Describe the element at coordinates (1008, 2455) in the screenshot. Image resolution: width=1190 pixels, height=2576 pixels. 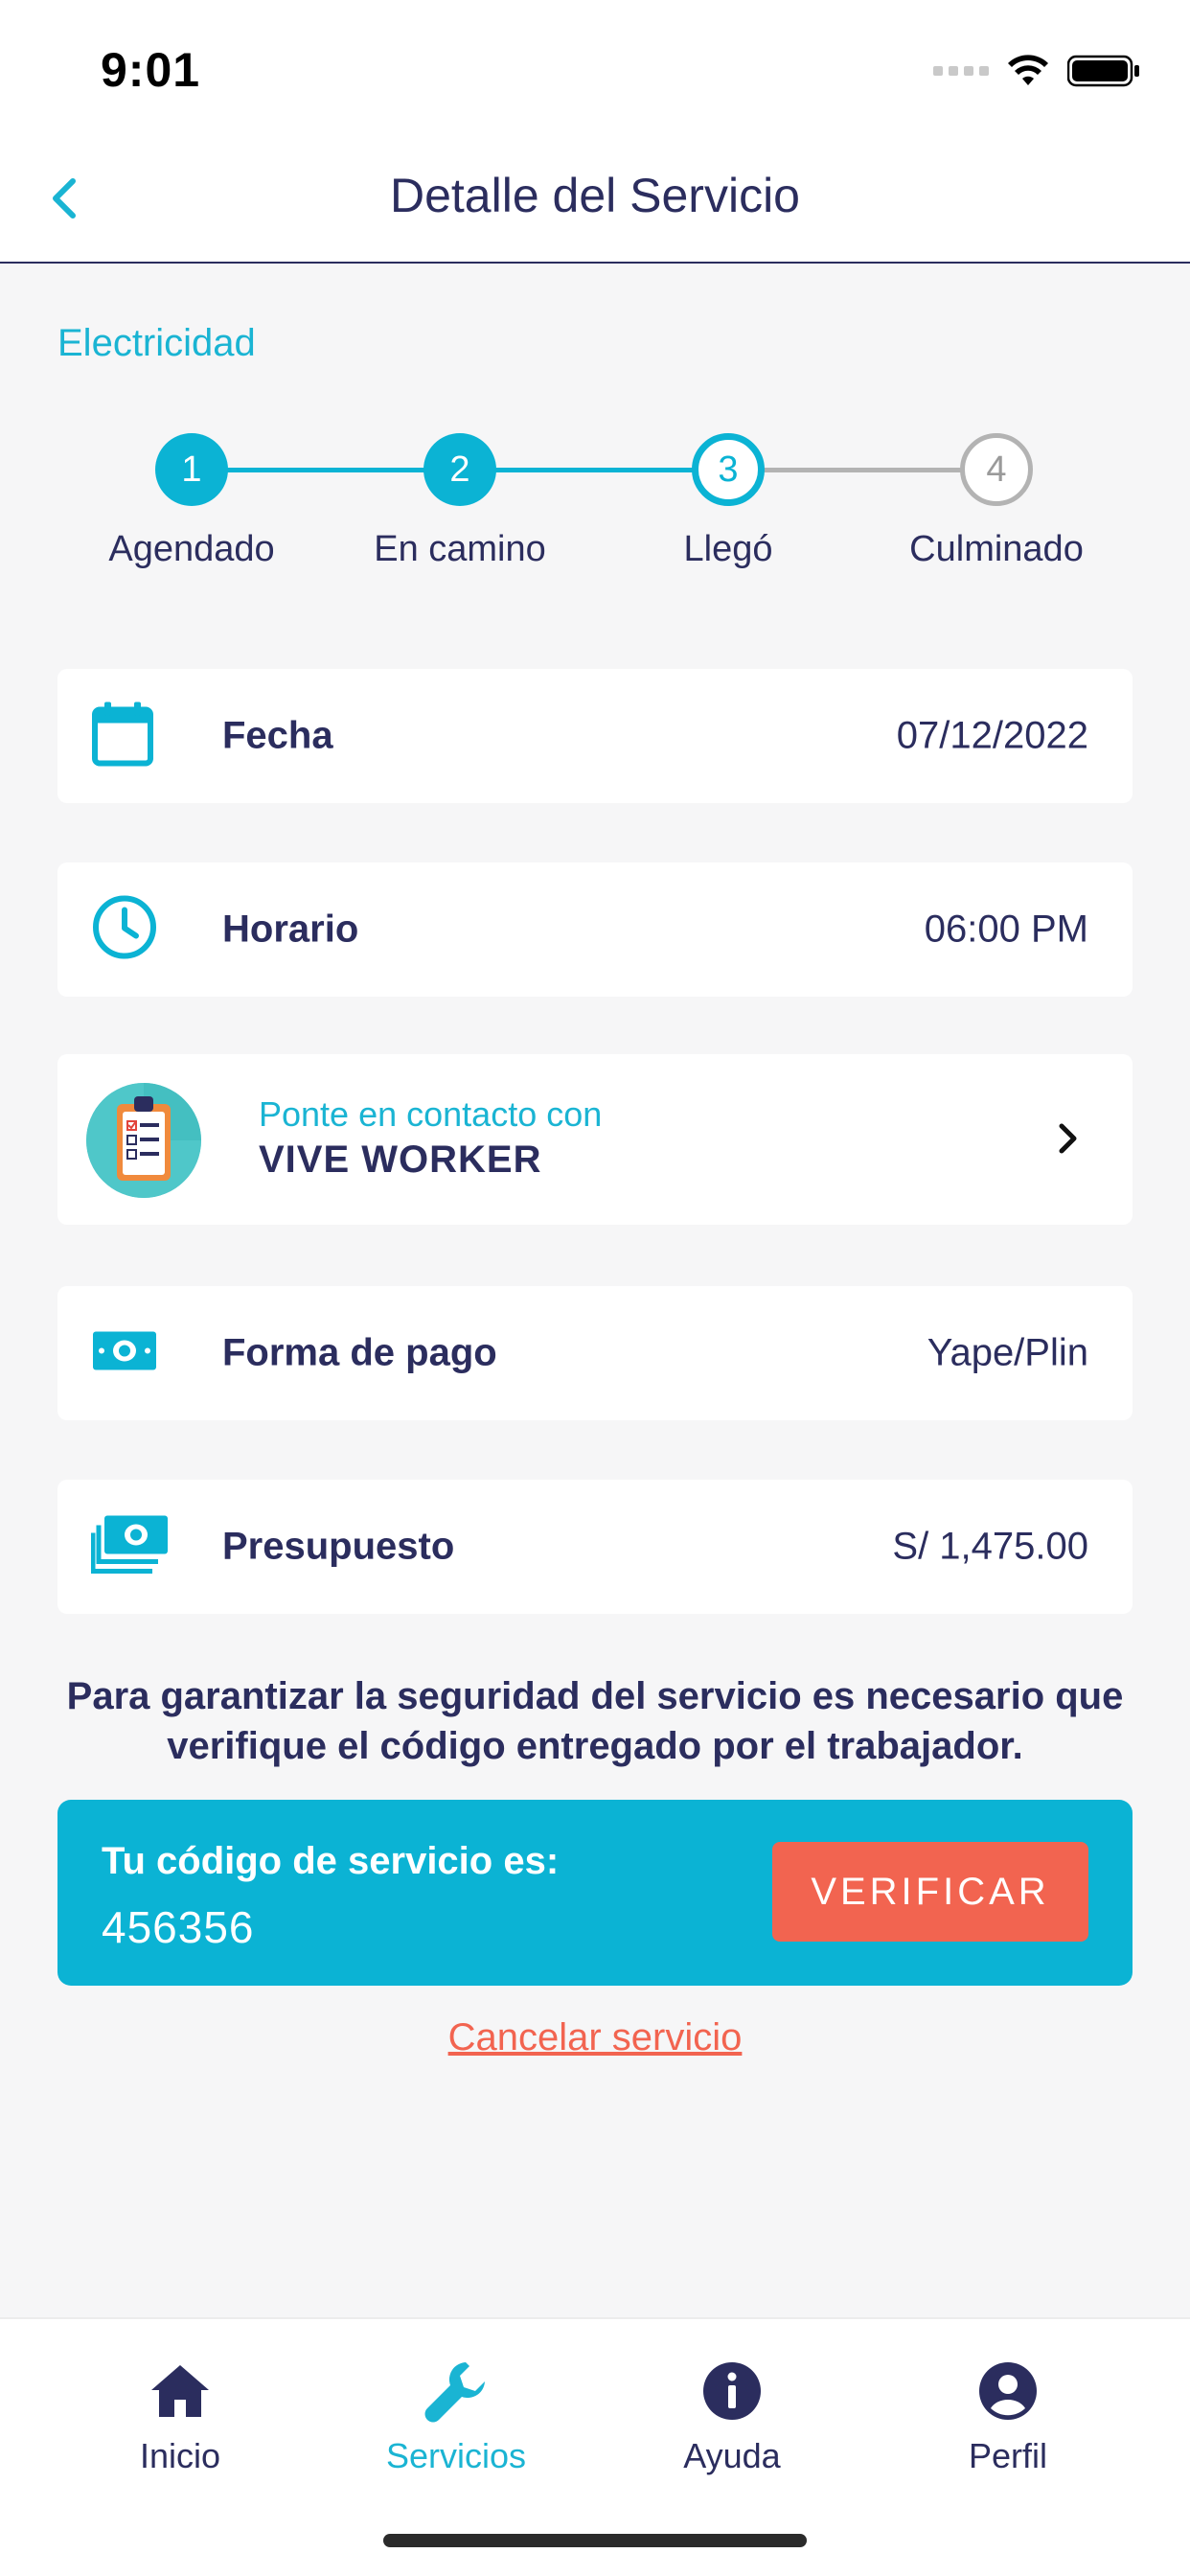
I see `tab-perfil-label: Perfil` at that location.